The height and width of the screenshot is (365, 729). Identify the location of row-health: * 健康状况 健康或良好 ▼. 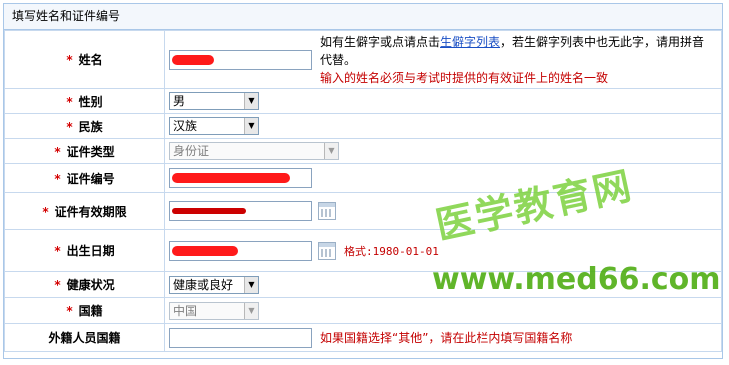
(363, 284).